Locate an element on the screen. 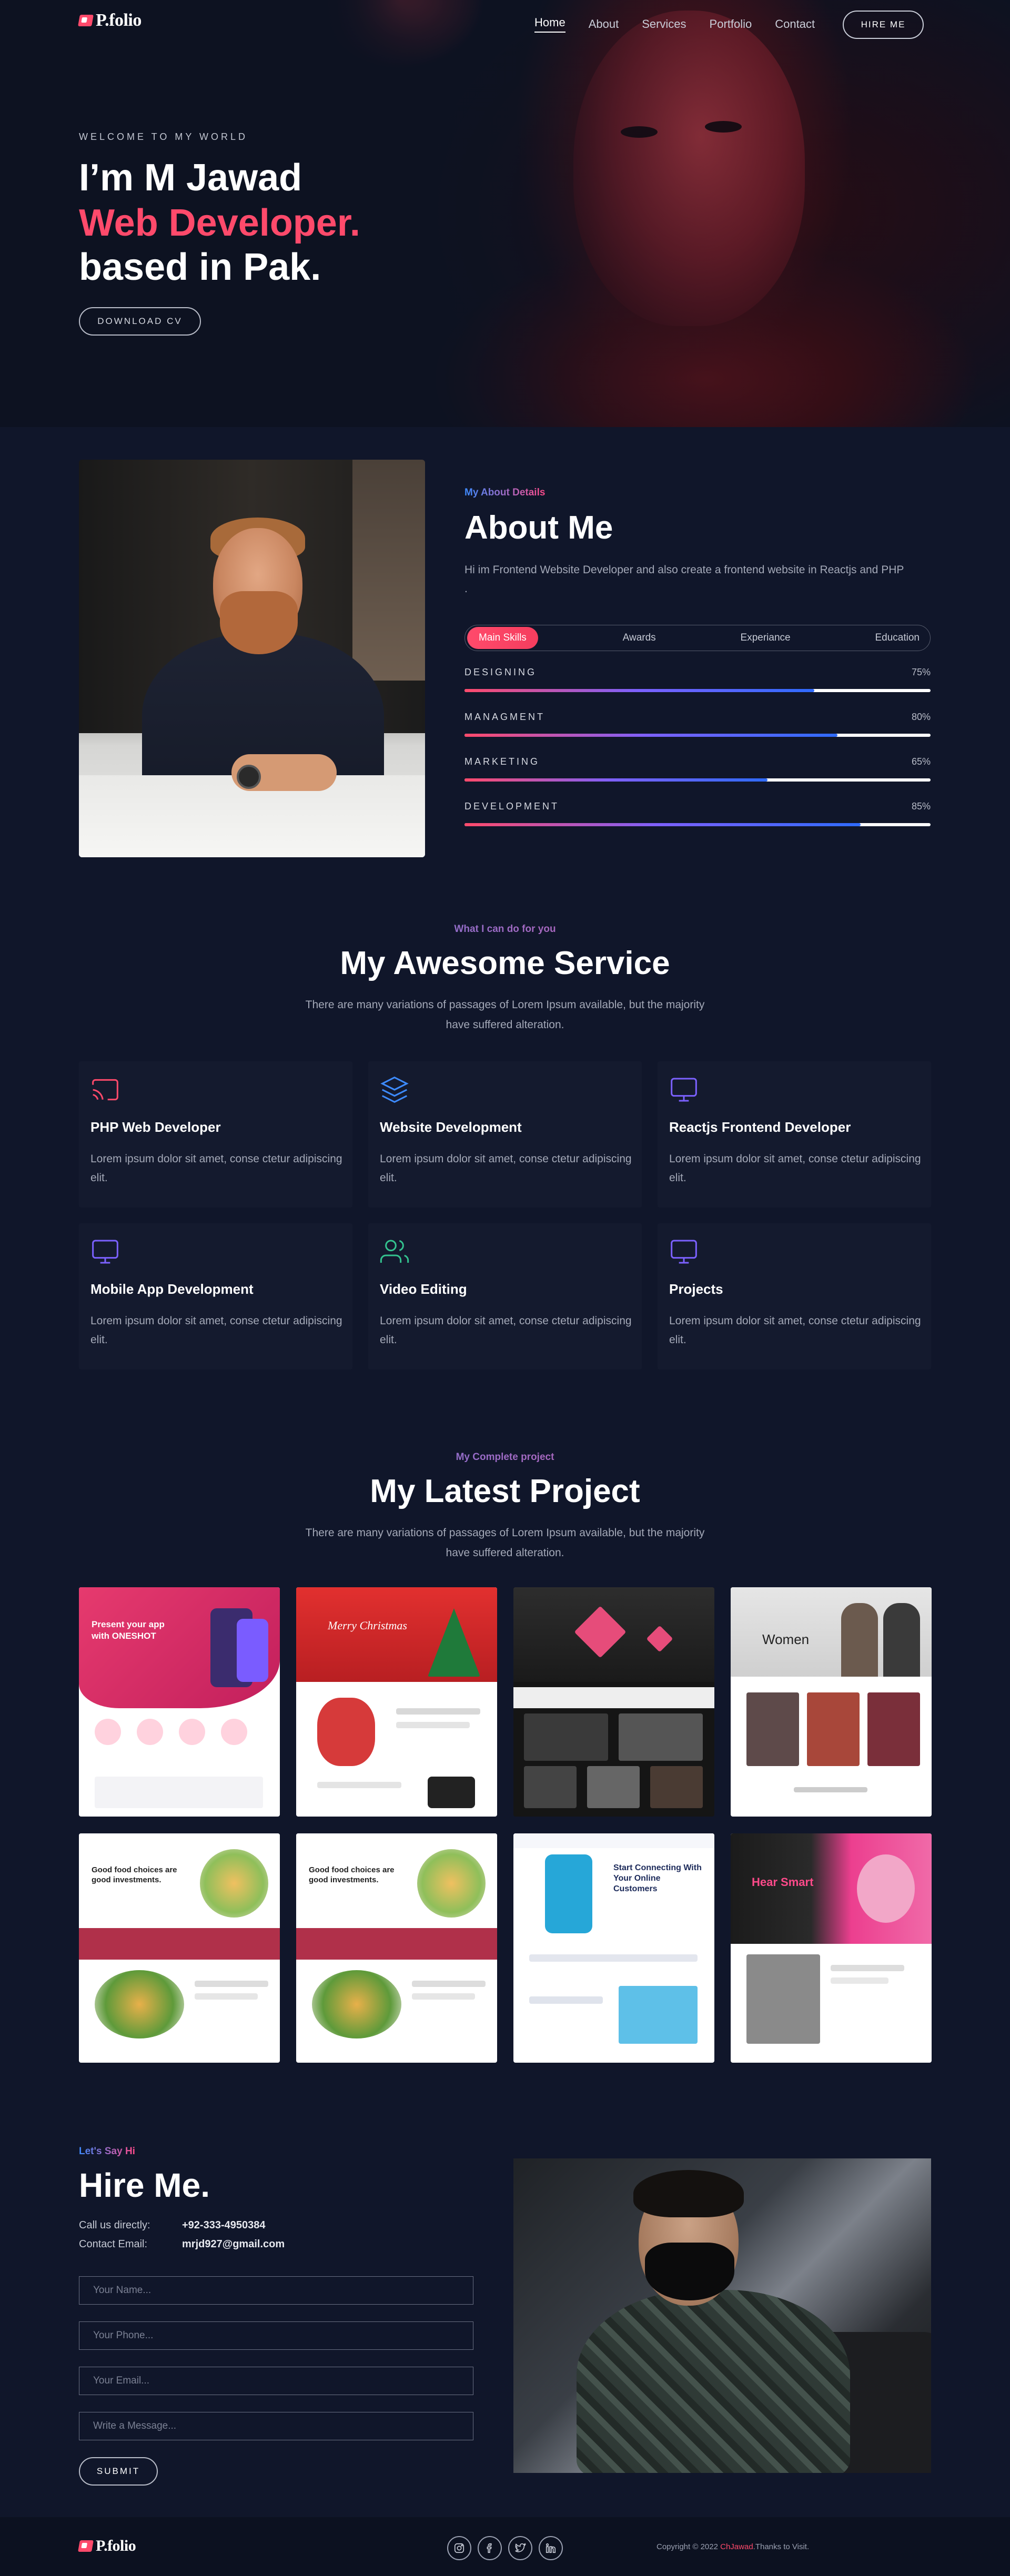 The width and height of the screenshot is (1010, 2576). service-title: Website Development is located at coordinates (451, 1127).